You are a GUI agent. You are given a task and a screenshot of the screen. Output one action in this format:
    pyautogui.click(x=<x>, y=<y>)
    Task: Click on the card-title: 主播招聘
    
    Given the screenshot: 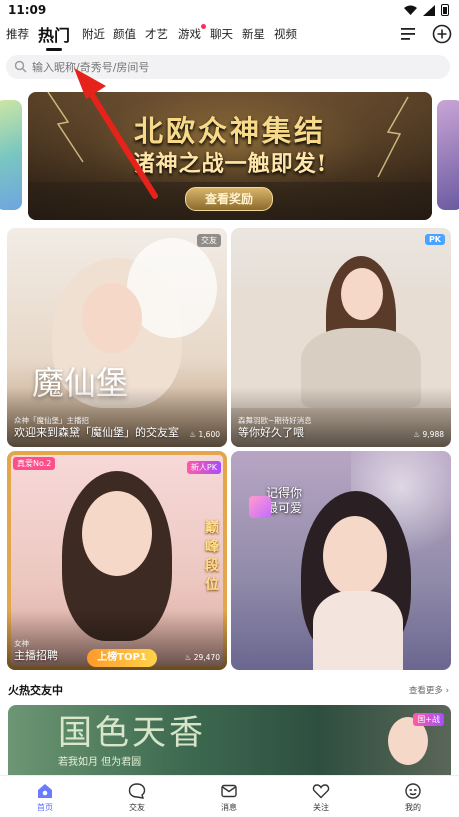 What is the action you would take?
    pyautogui.click(x=36, y=655)
    